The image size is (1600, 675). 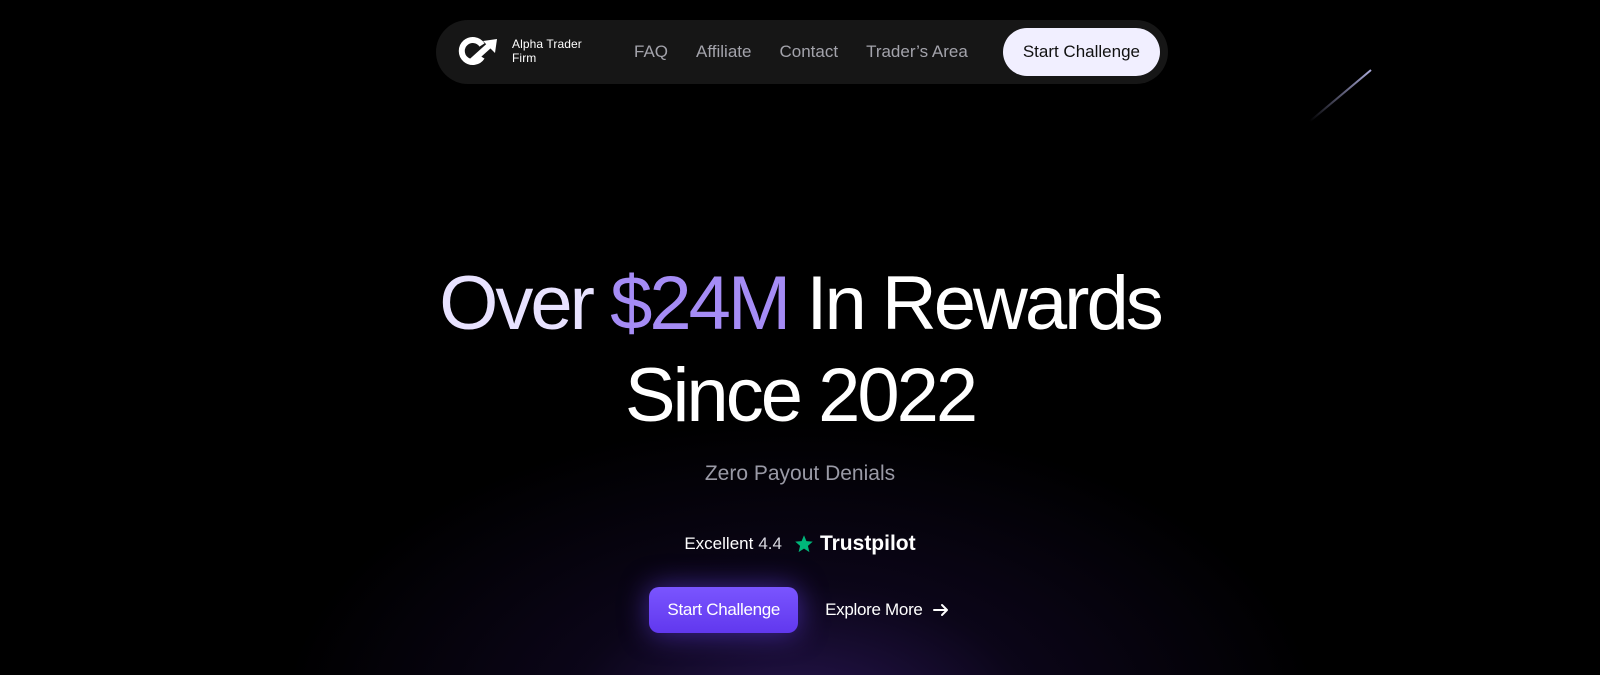 What do you see at coordinates (800, 610) in the screenshot?
I see `hero-actions: Start Challenge Explore More` at bounding box center [800, 610].